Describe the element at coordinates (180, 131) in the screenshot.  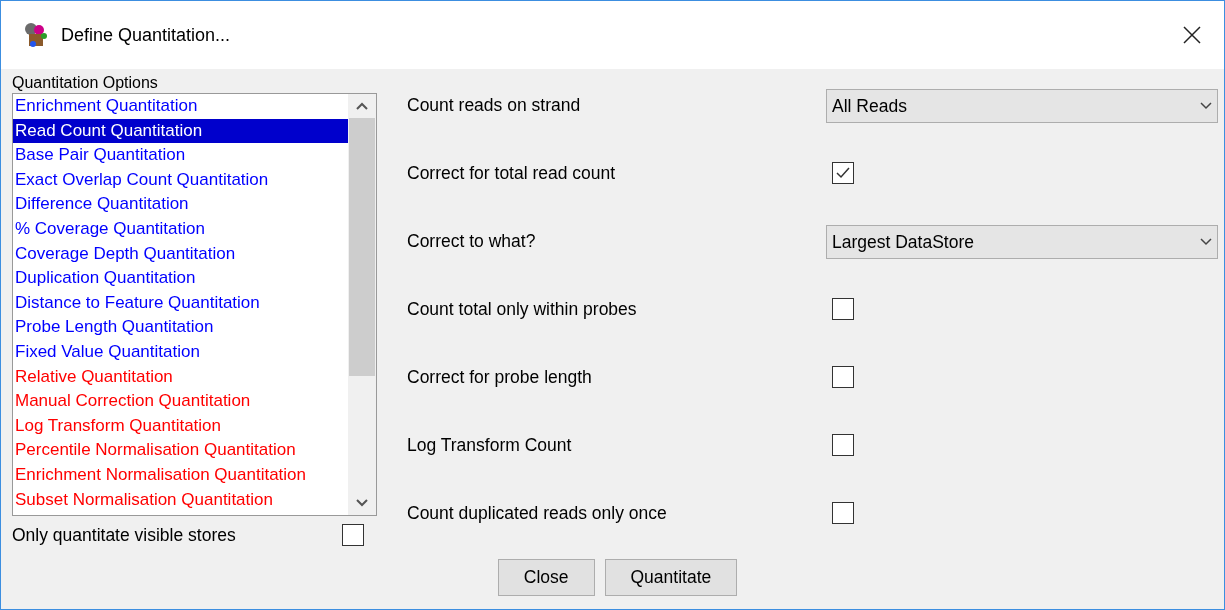
I see `list-item: Read Count Quantitation` at that location.